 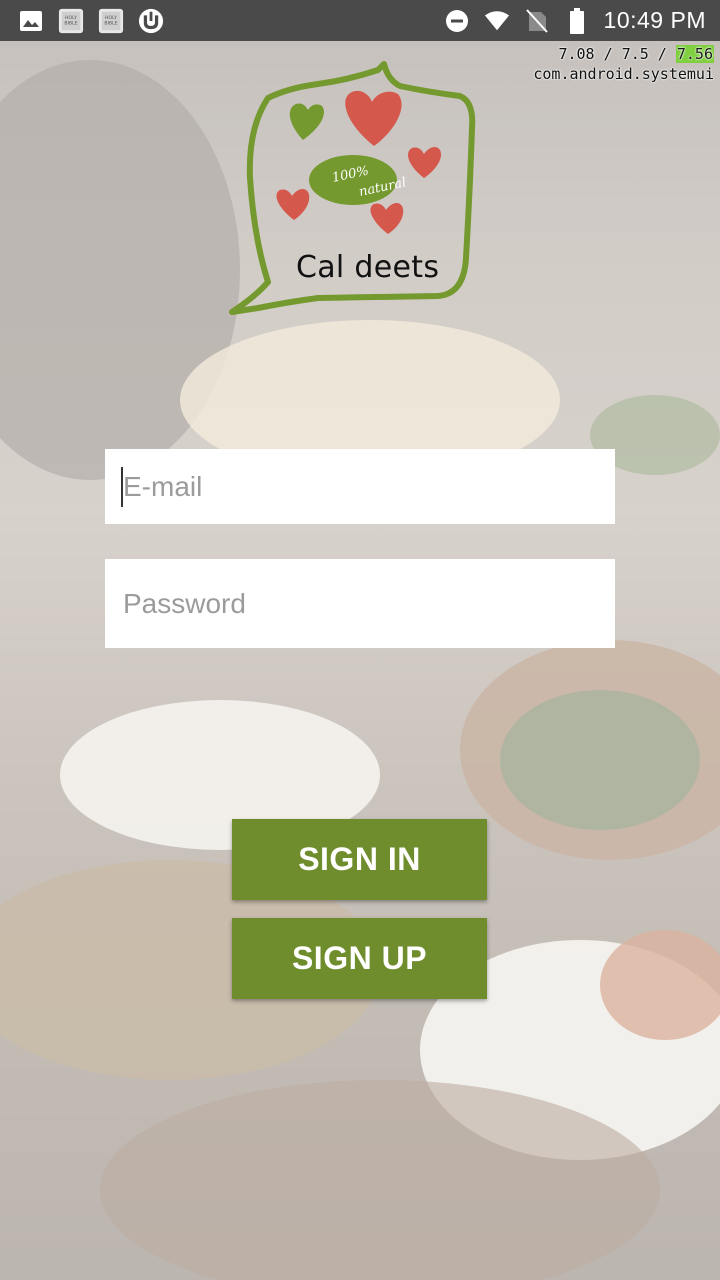 I want to click on no-sim-icon, so click(x=537, y=21).